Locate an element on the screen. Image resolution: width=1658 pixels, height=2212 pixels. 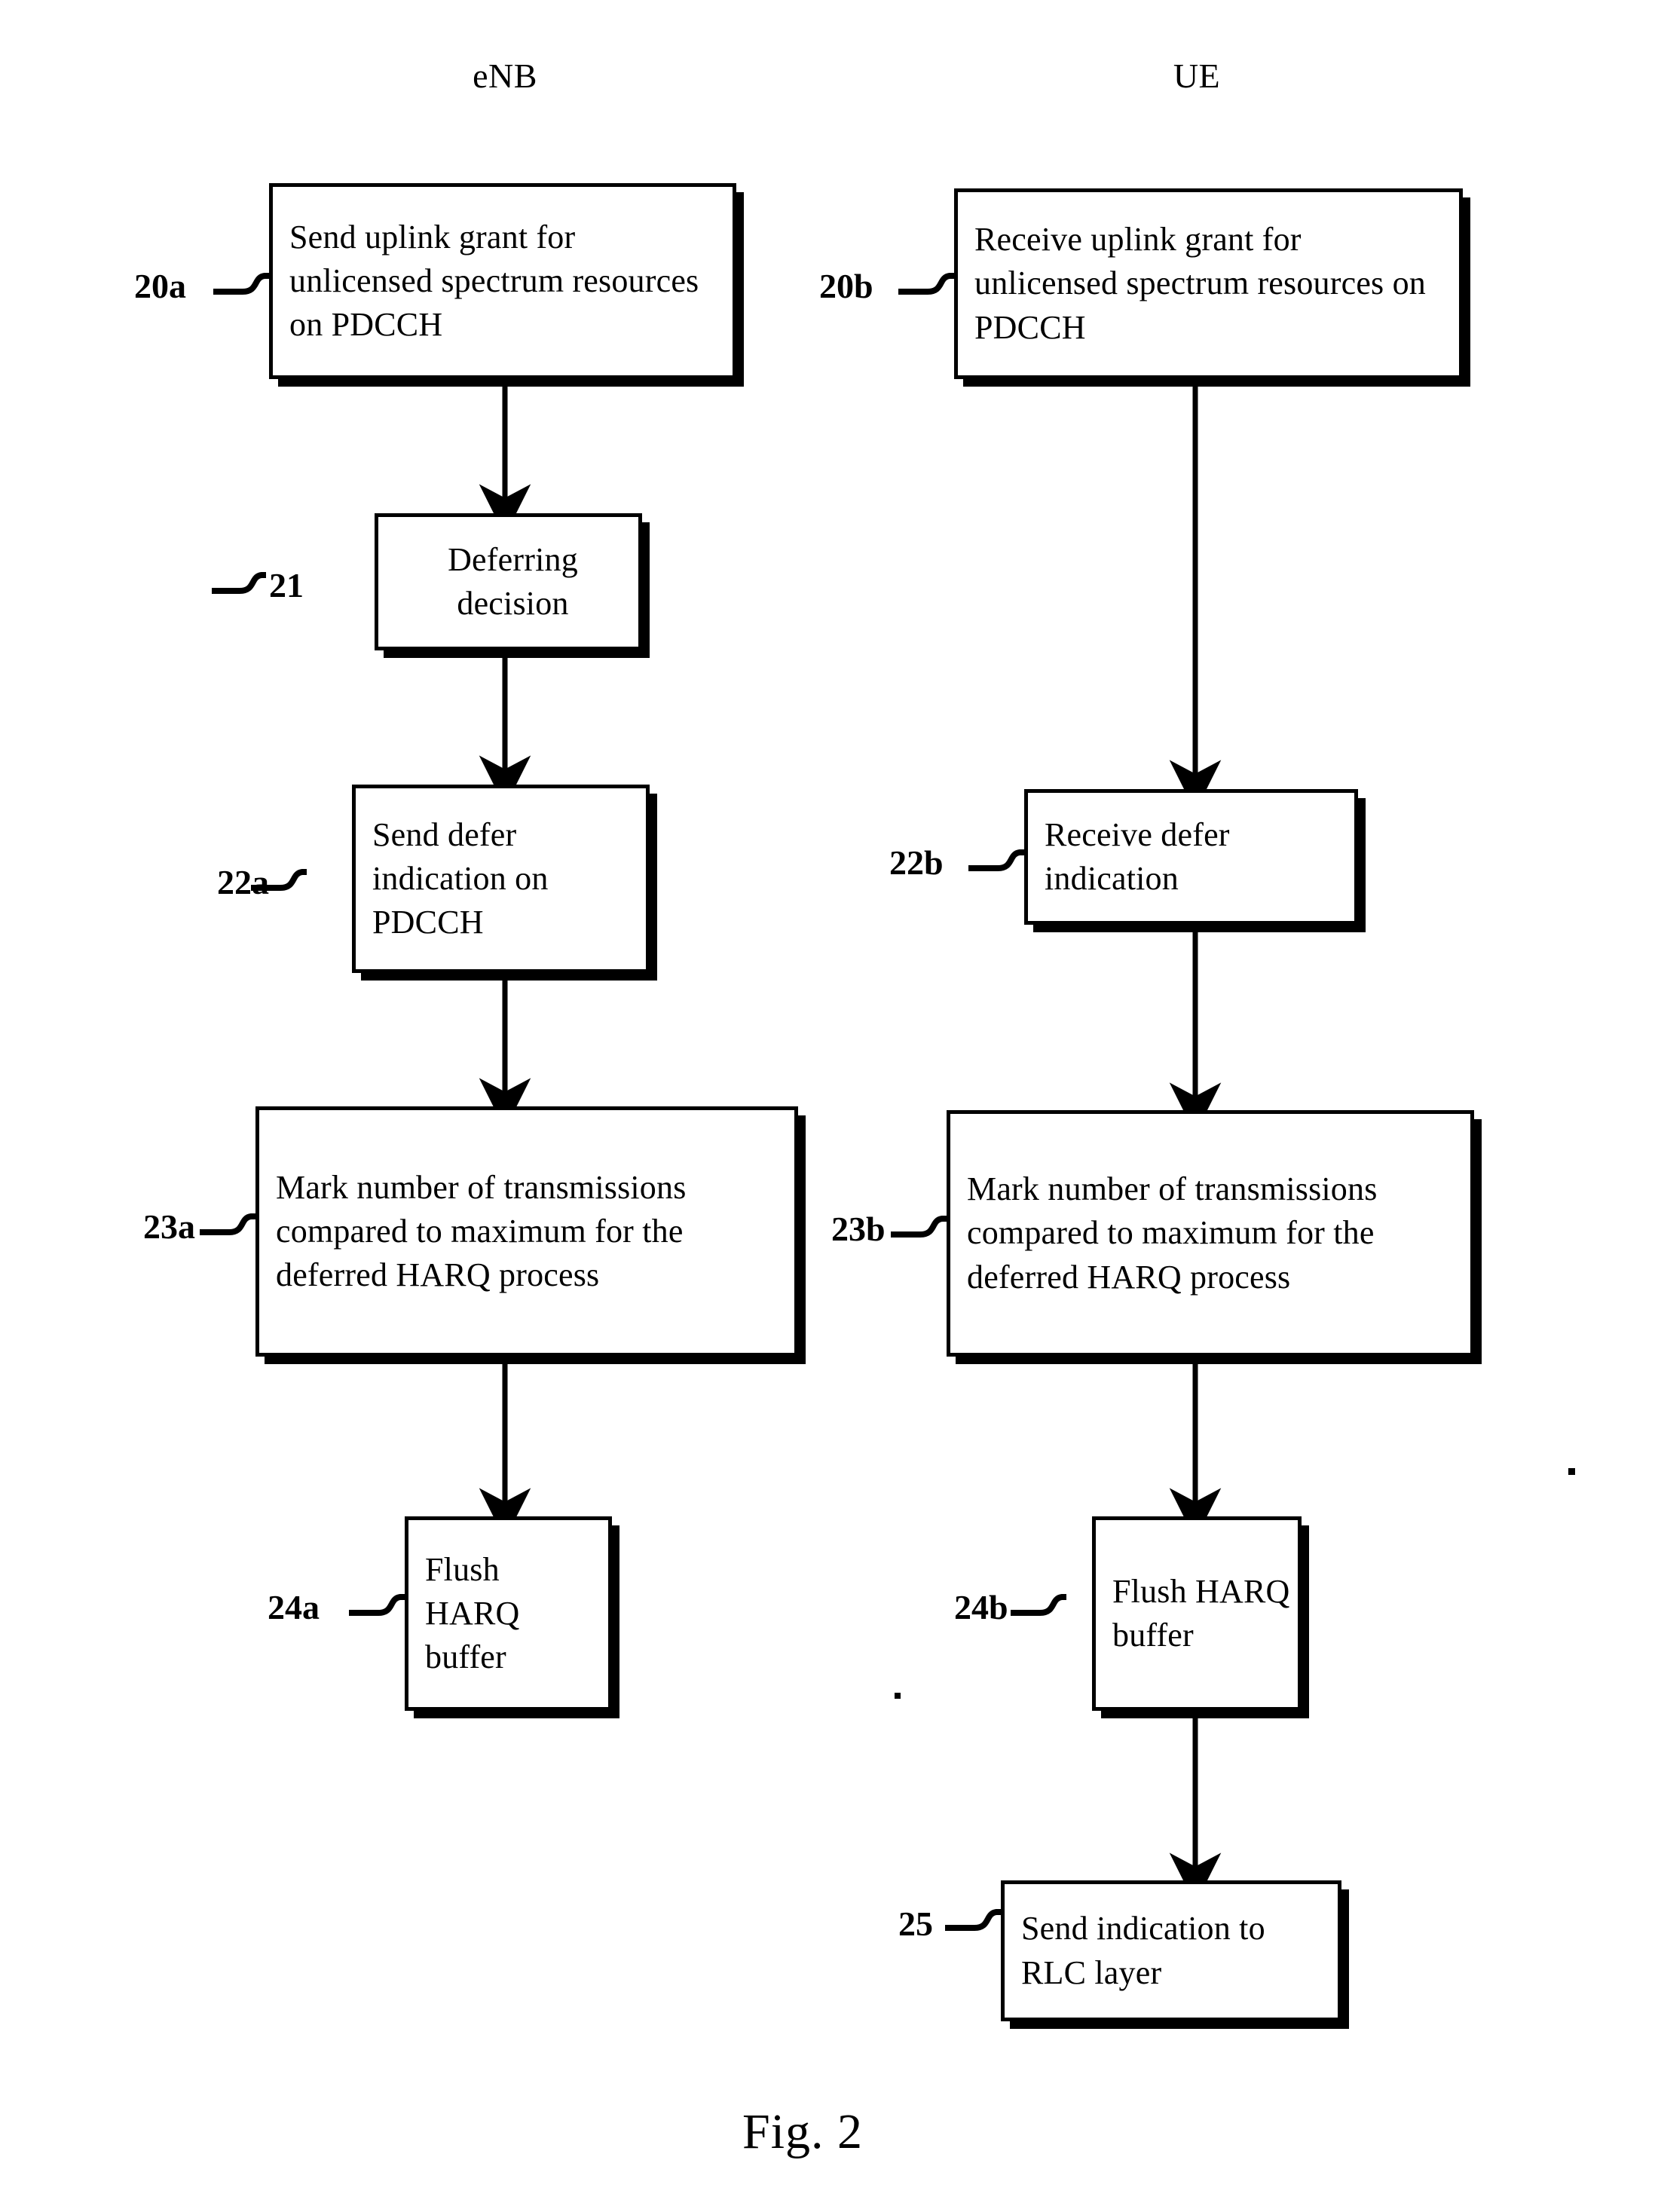
leader-22b is located at coordinates (996, 860).